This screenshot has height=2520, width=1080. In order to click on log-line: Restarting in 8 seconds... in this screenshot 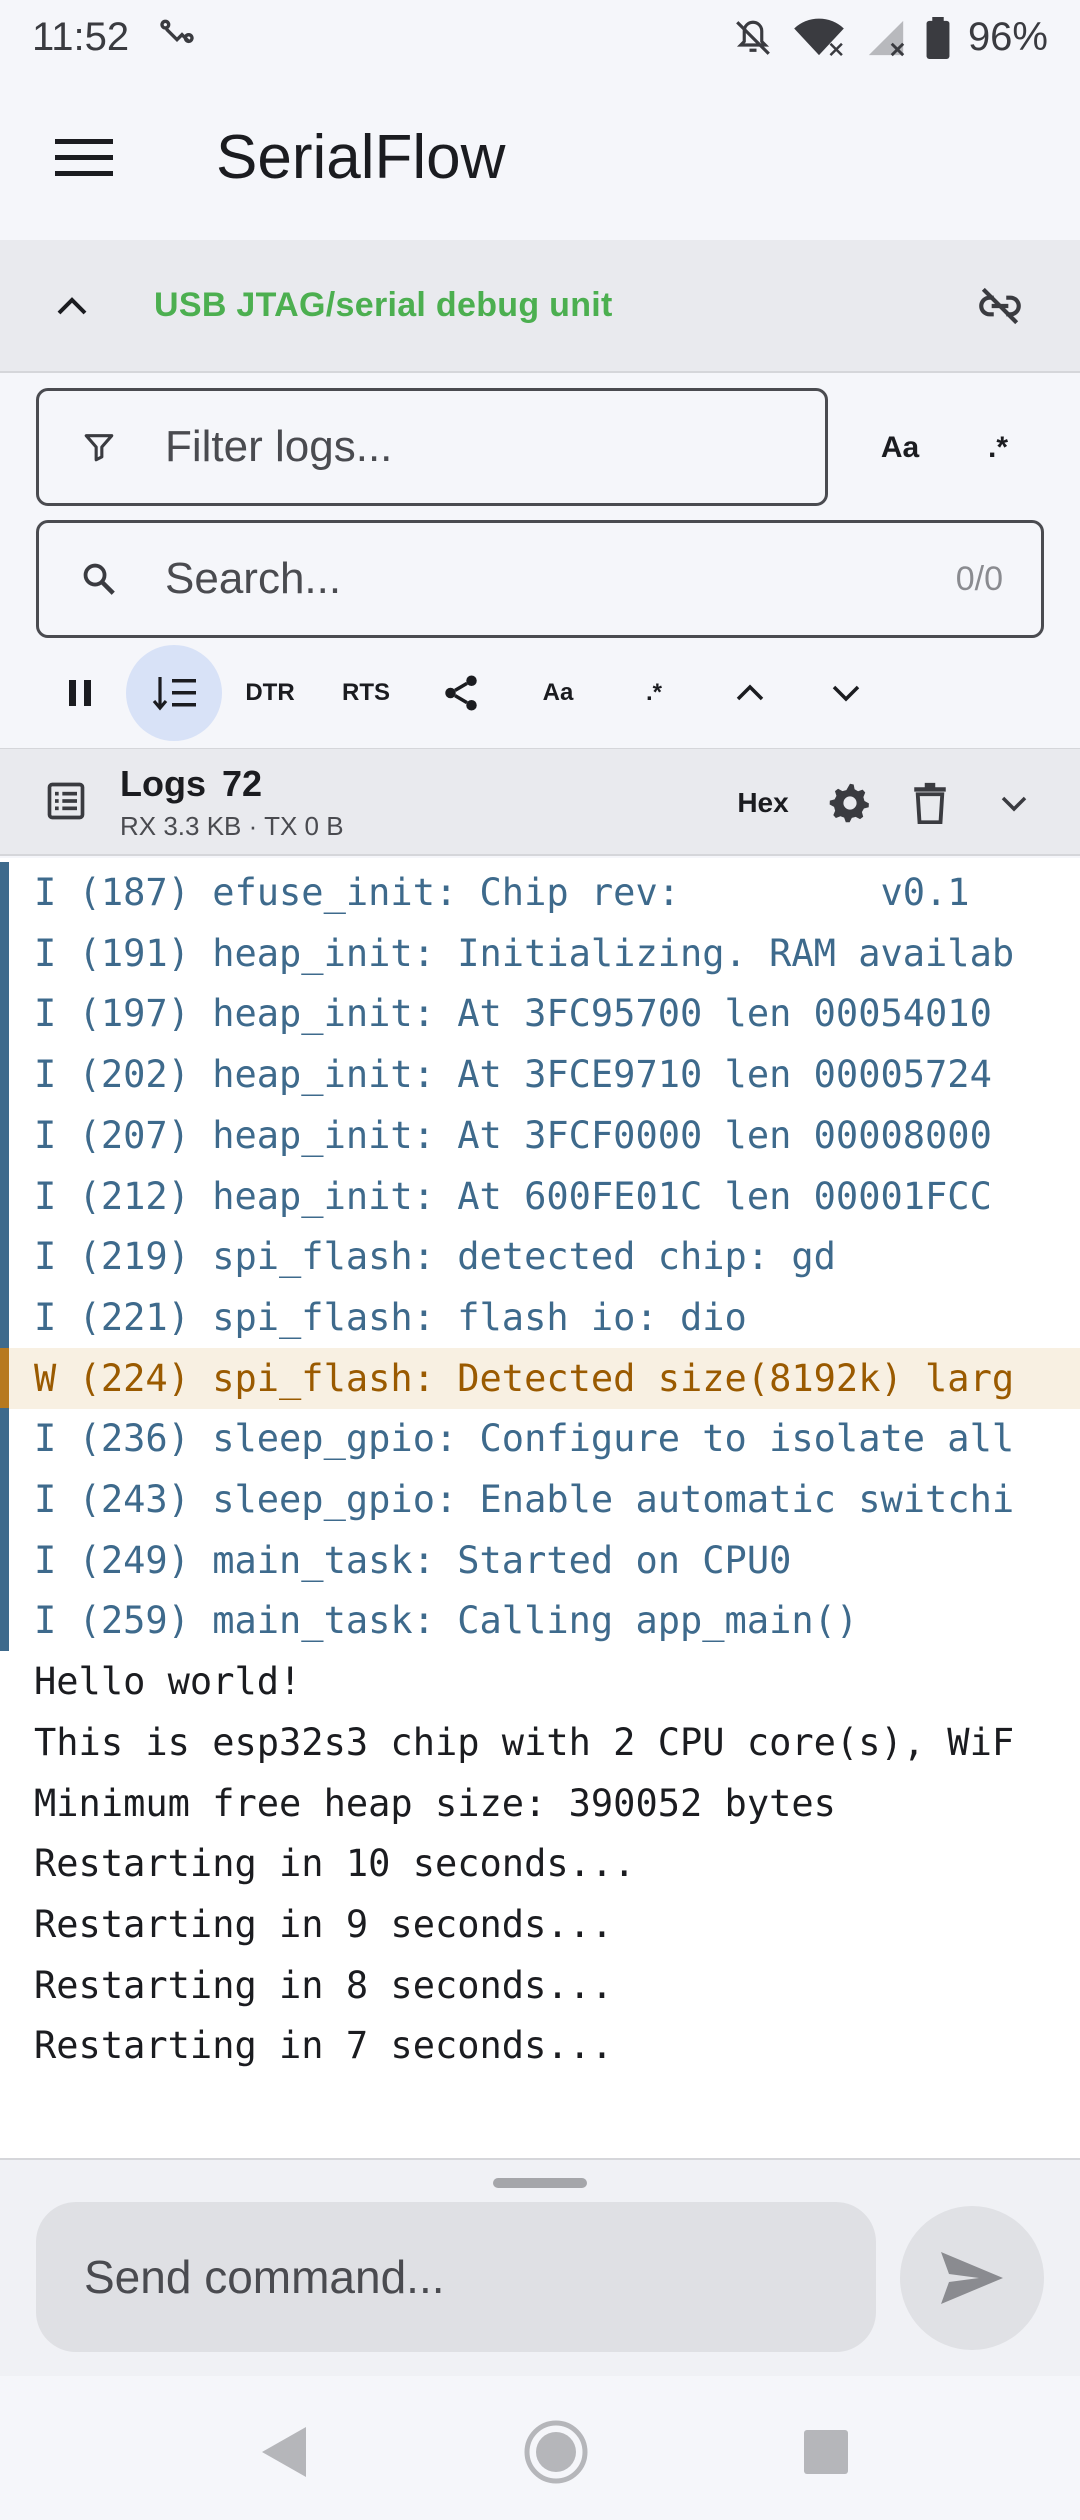, I will do `click(324, 1985)`.